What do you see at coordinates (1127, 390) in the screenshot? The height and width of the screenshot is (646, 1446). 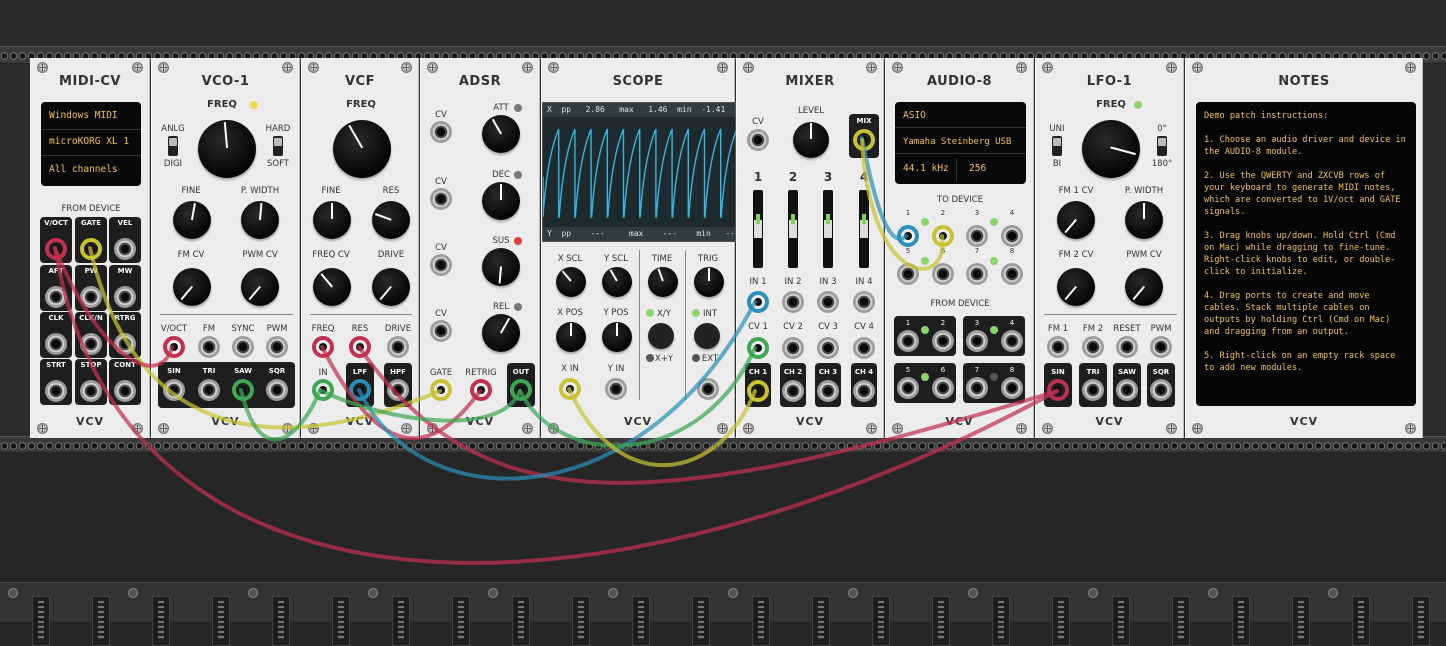 I see `lfo-output-saw` at bounding box center [1127, 390].